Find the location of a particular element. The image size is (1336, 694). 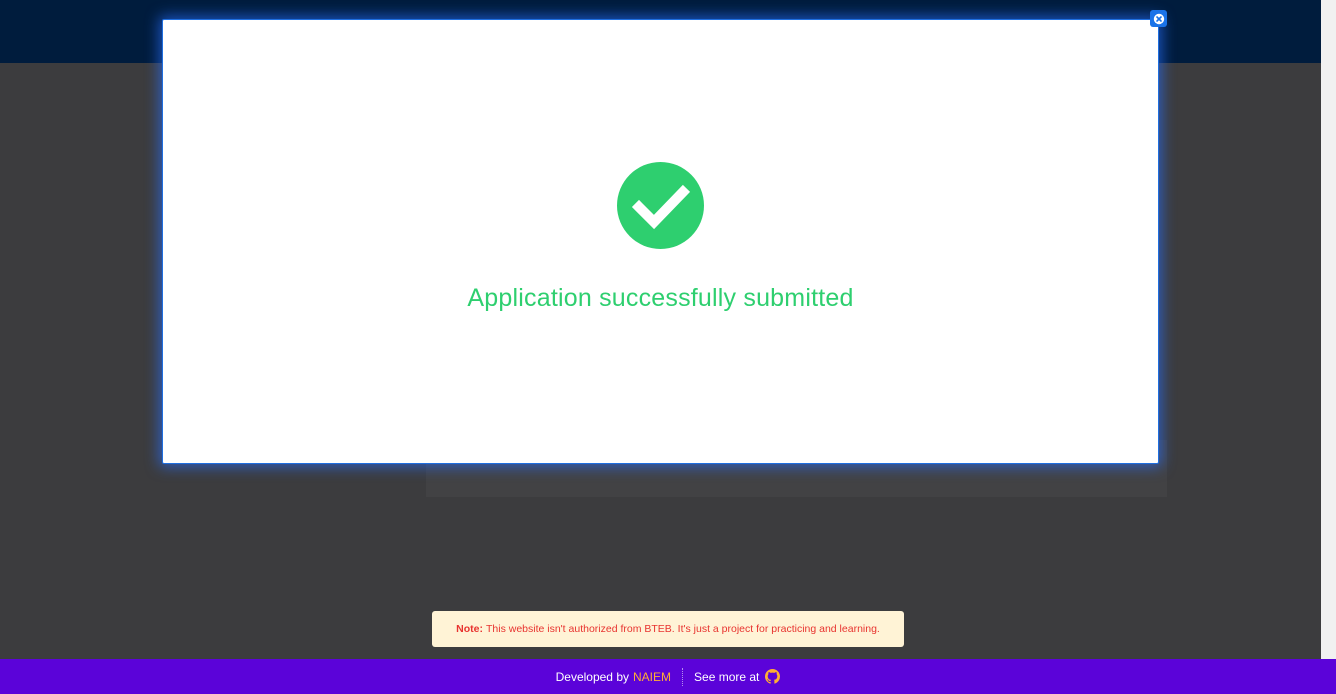

github-icon is located at coordinates (773, 676).